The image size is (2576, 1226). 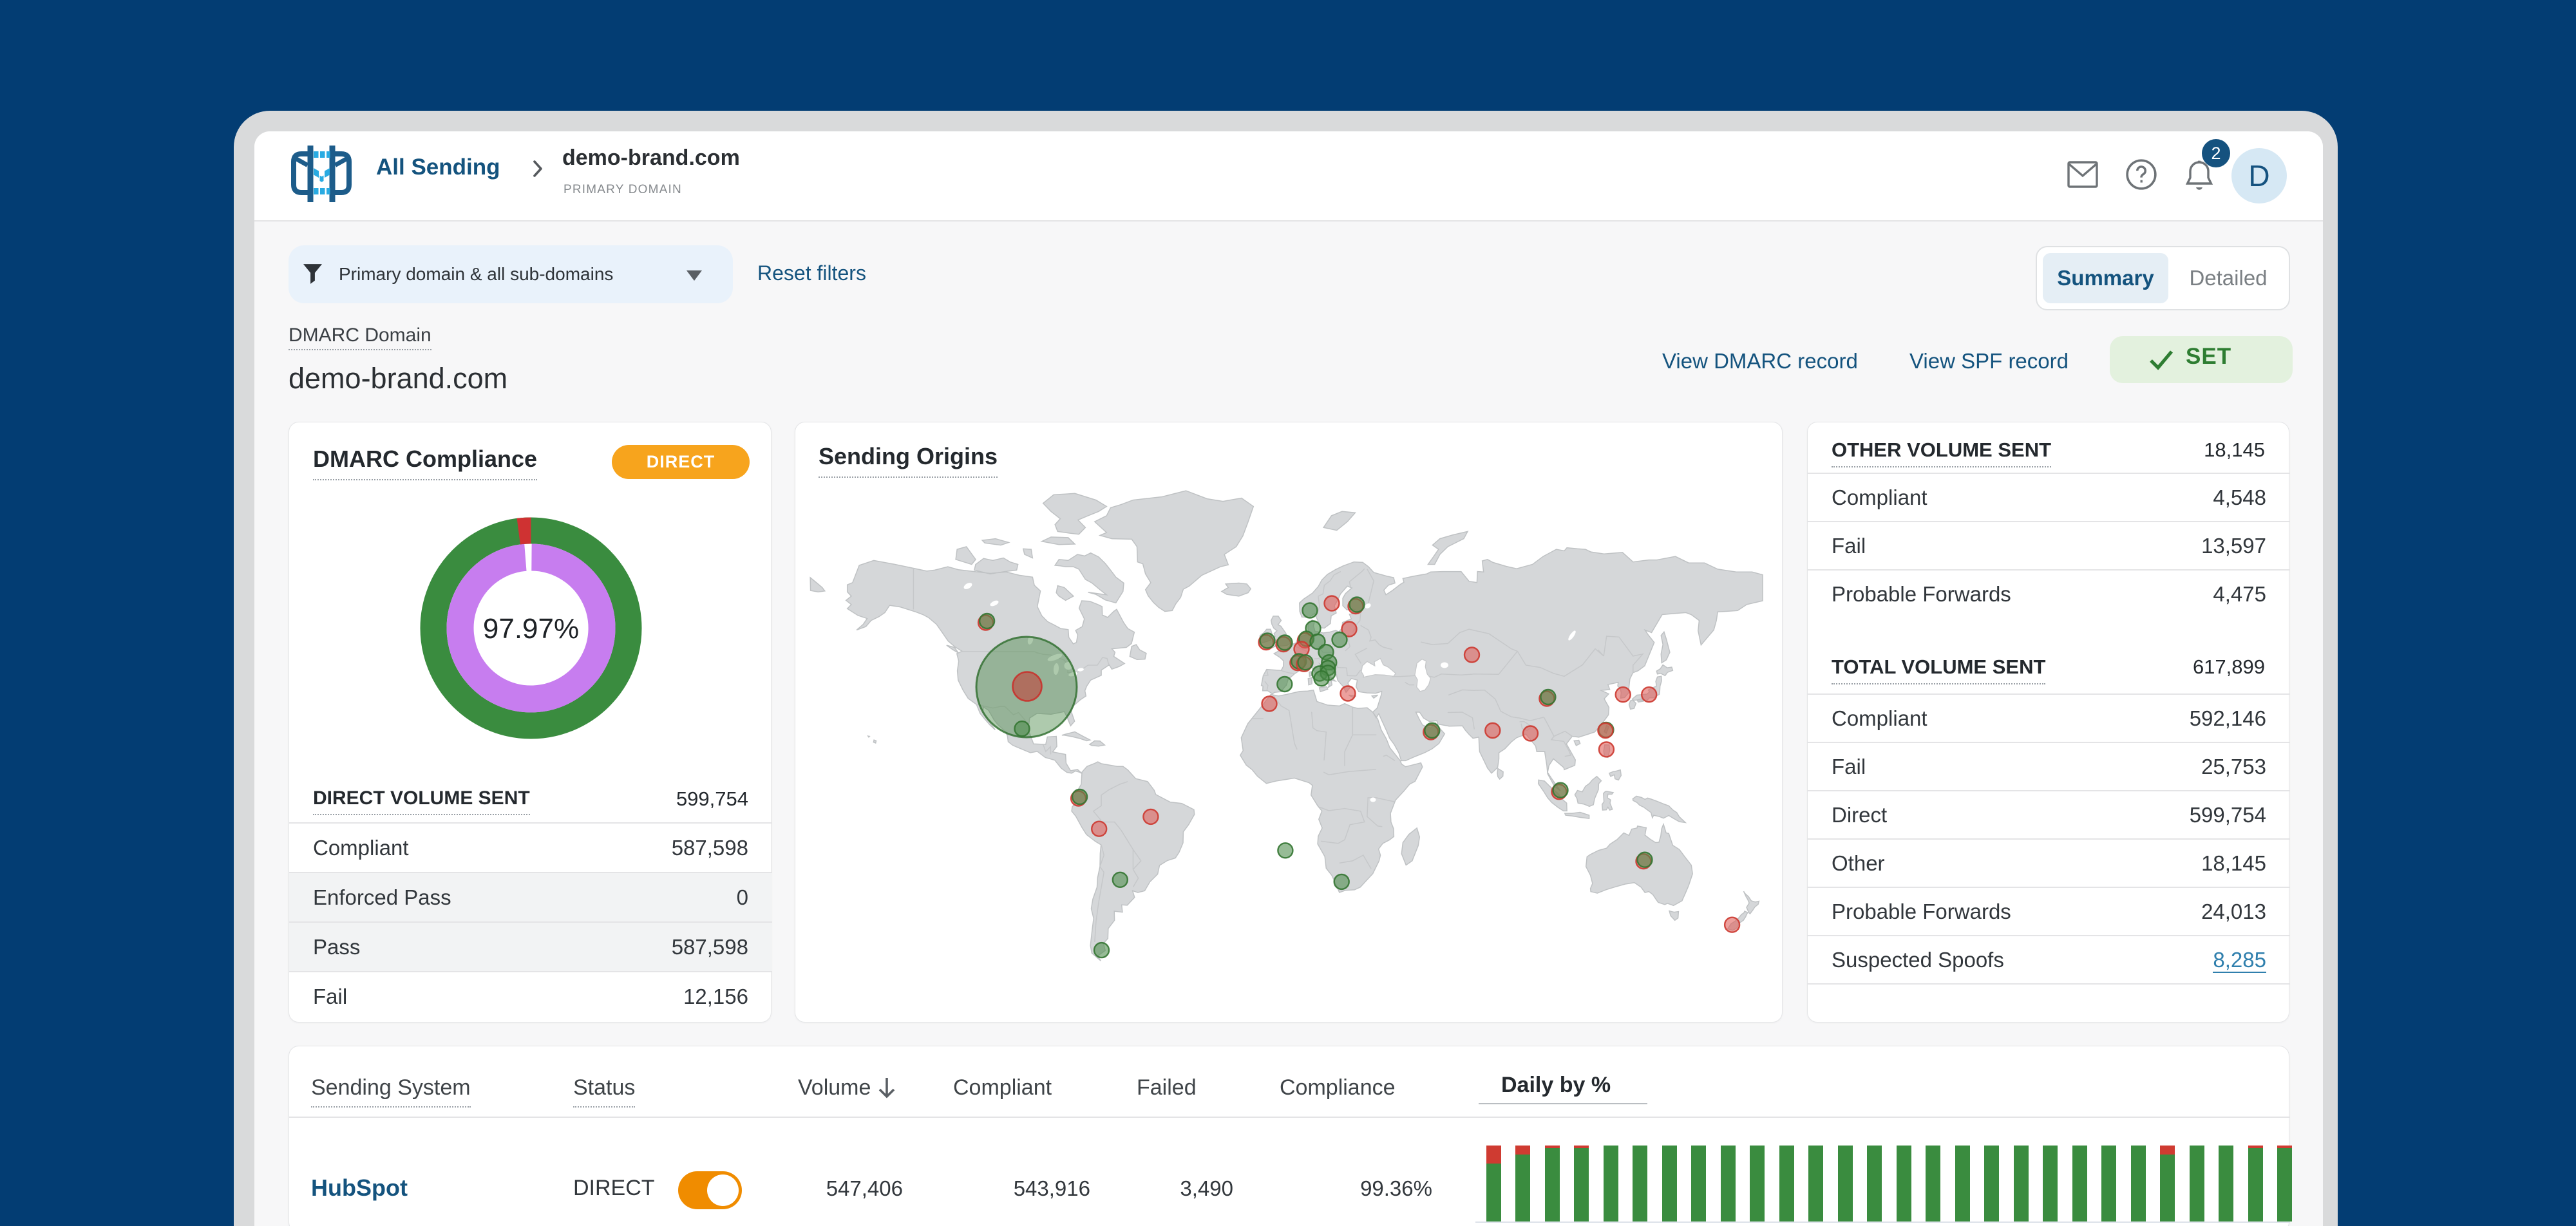 What do you see at coordinates (531, 629) in the screenshot?
I see `svg-text: 97.97%` at bounding box center [531, 629].